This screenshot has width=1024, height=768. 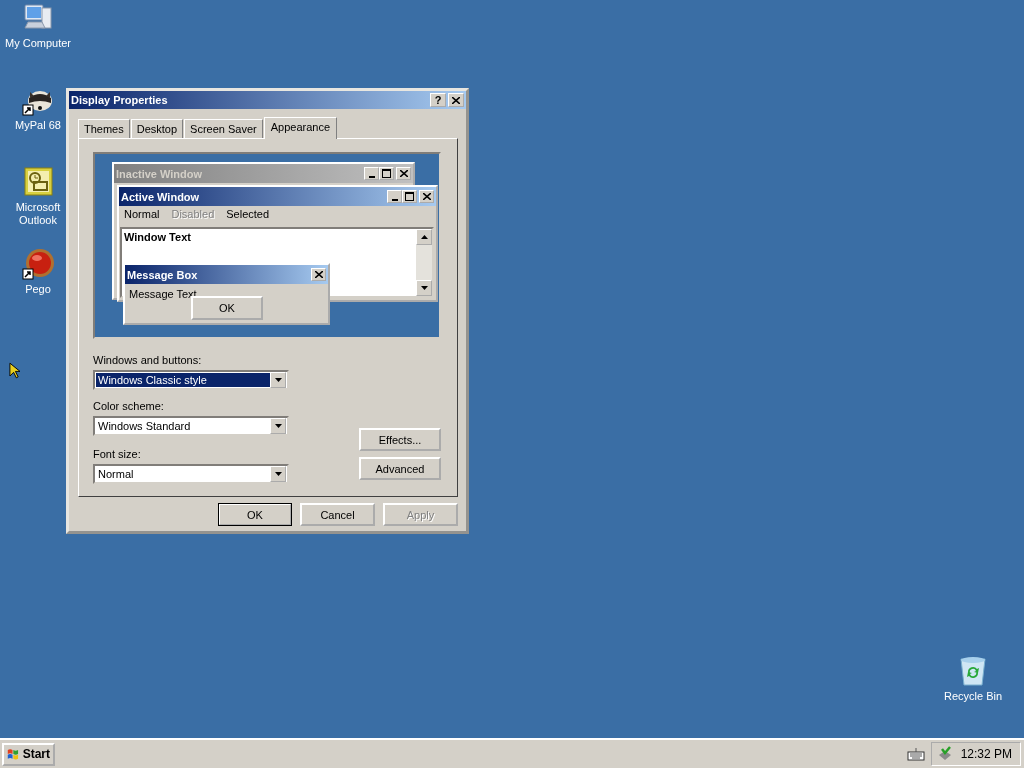 I want to click on tab: Screen Saver, so click(x=223, y=128).